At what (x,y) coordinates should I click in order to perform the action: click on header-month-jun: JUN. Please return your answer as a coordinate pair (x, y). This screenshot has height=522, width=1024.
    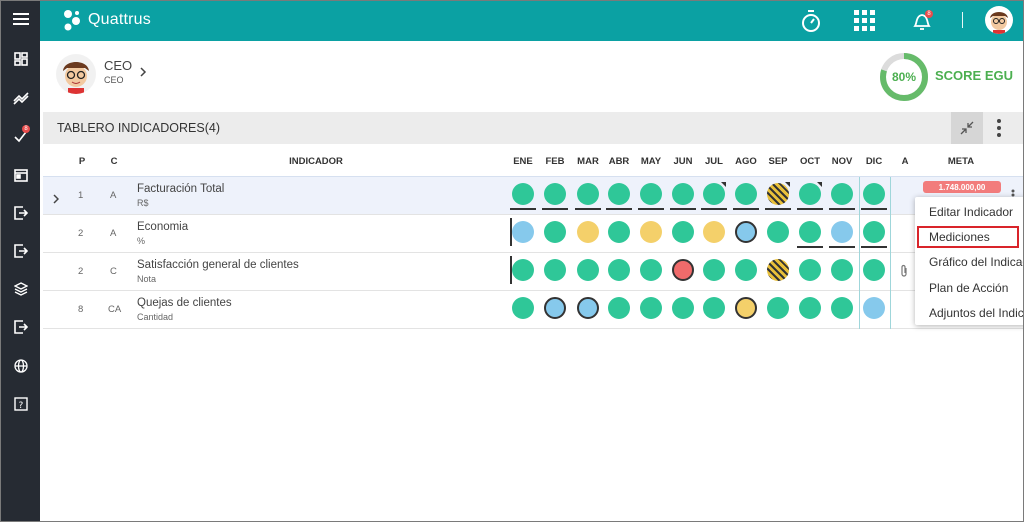
    Looking at the image, I should click on (683, 161).